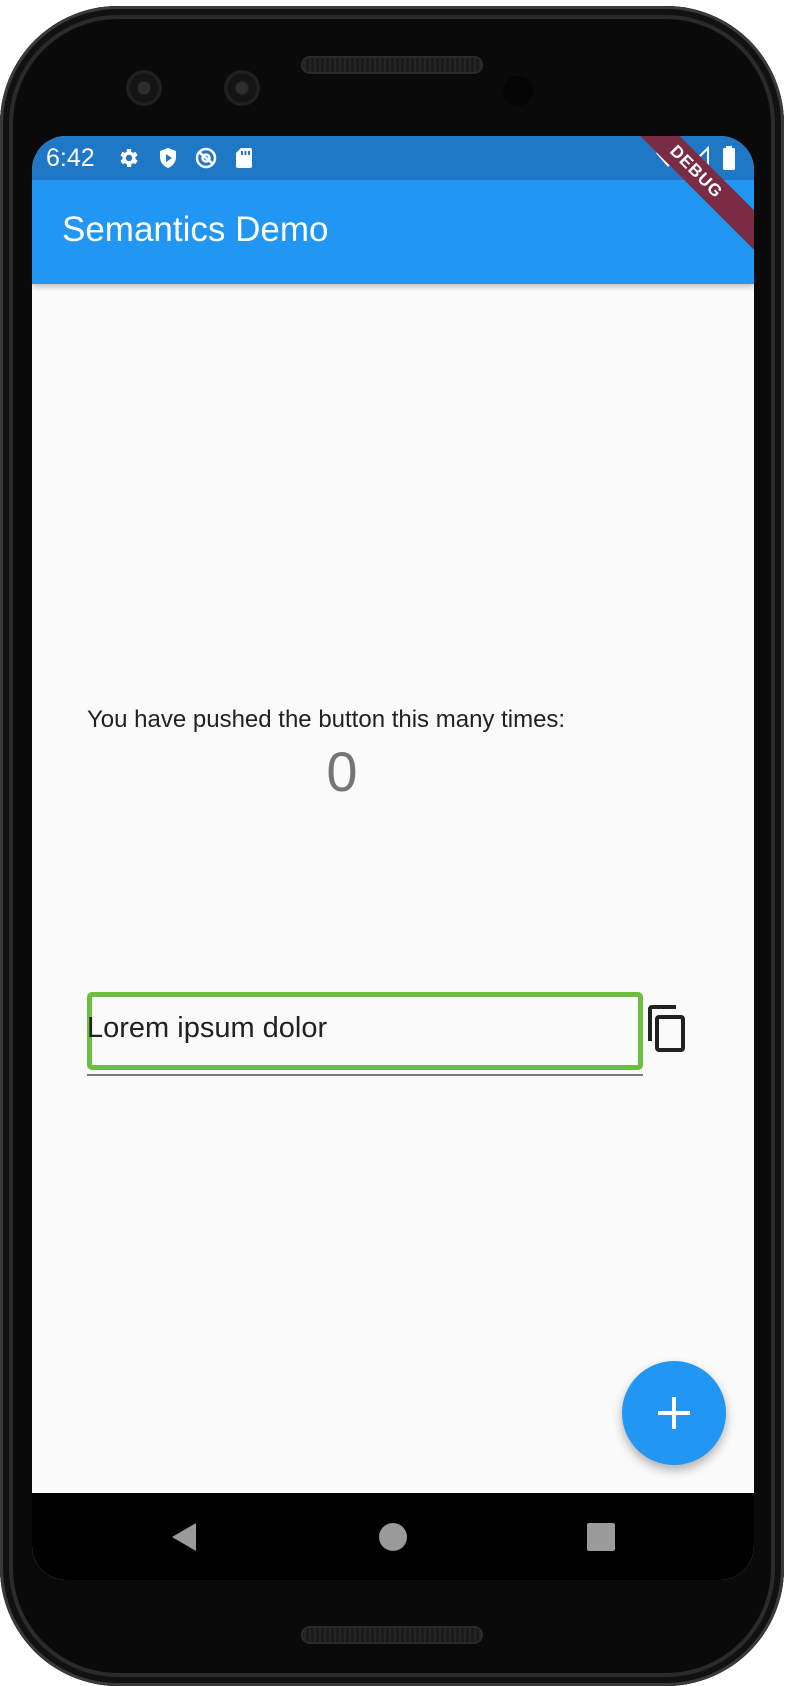  I want to click on status-time: 6:42, so click(70, 158).